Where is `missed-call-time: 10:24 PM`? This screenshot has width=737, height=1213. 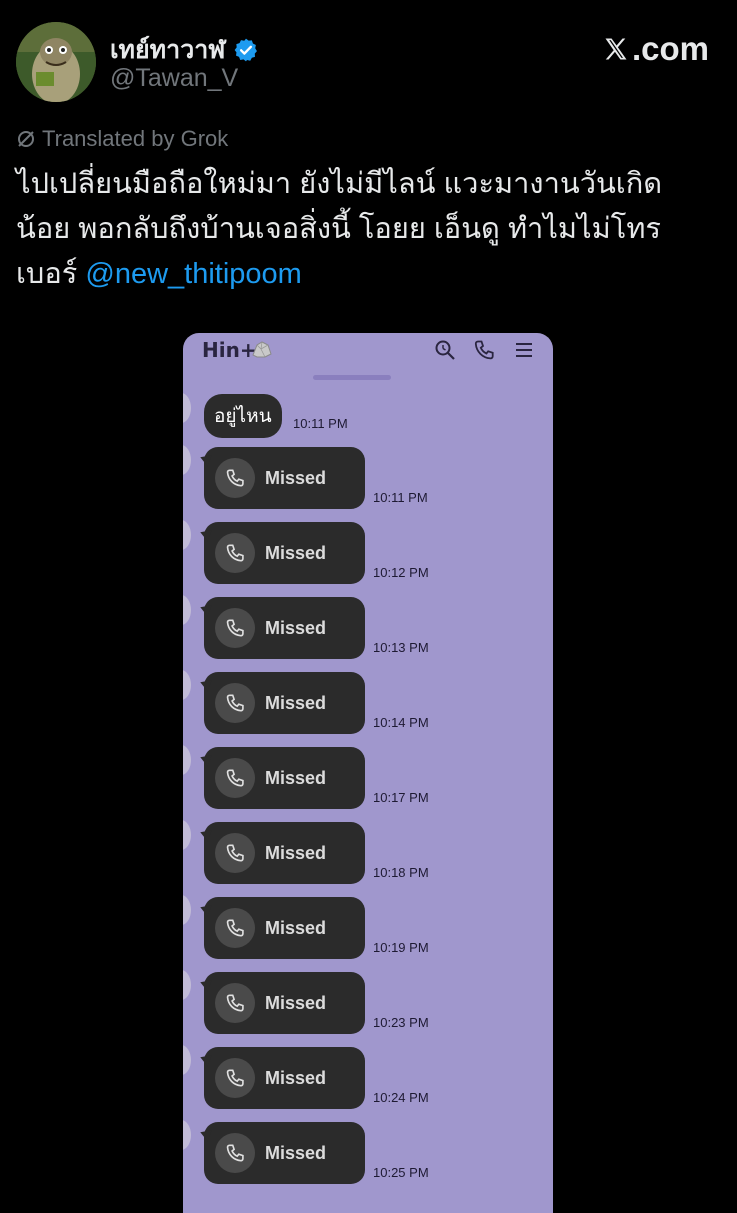
missed-call-time: 10:24 PM is located at coordinates (401, 1097).